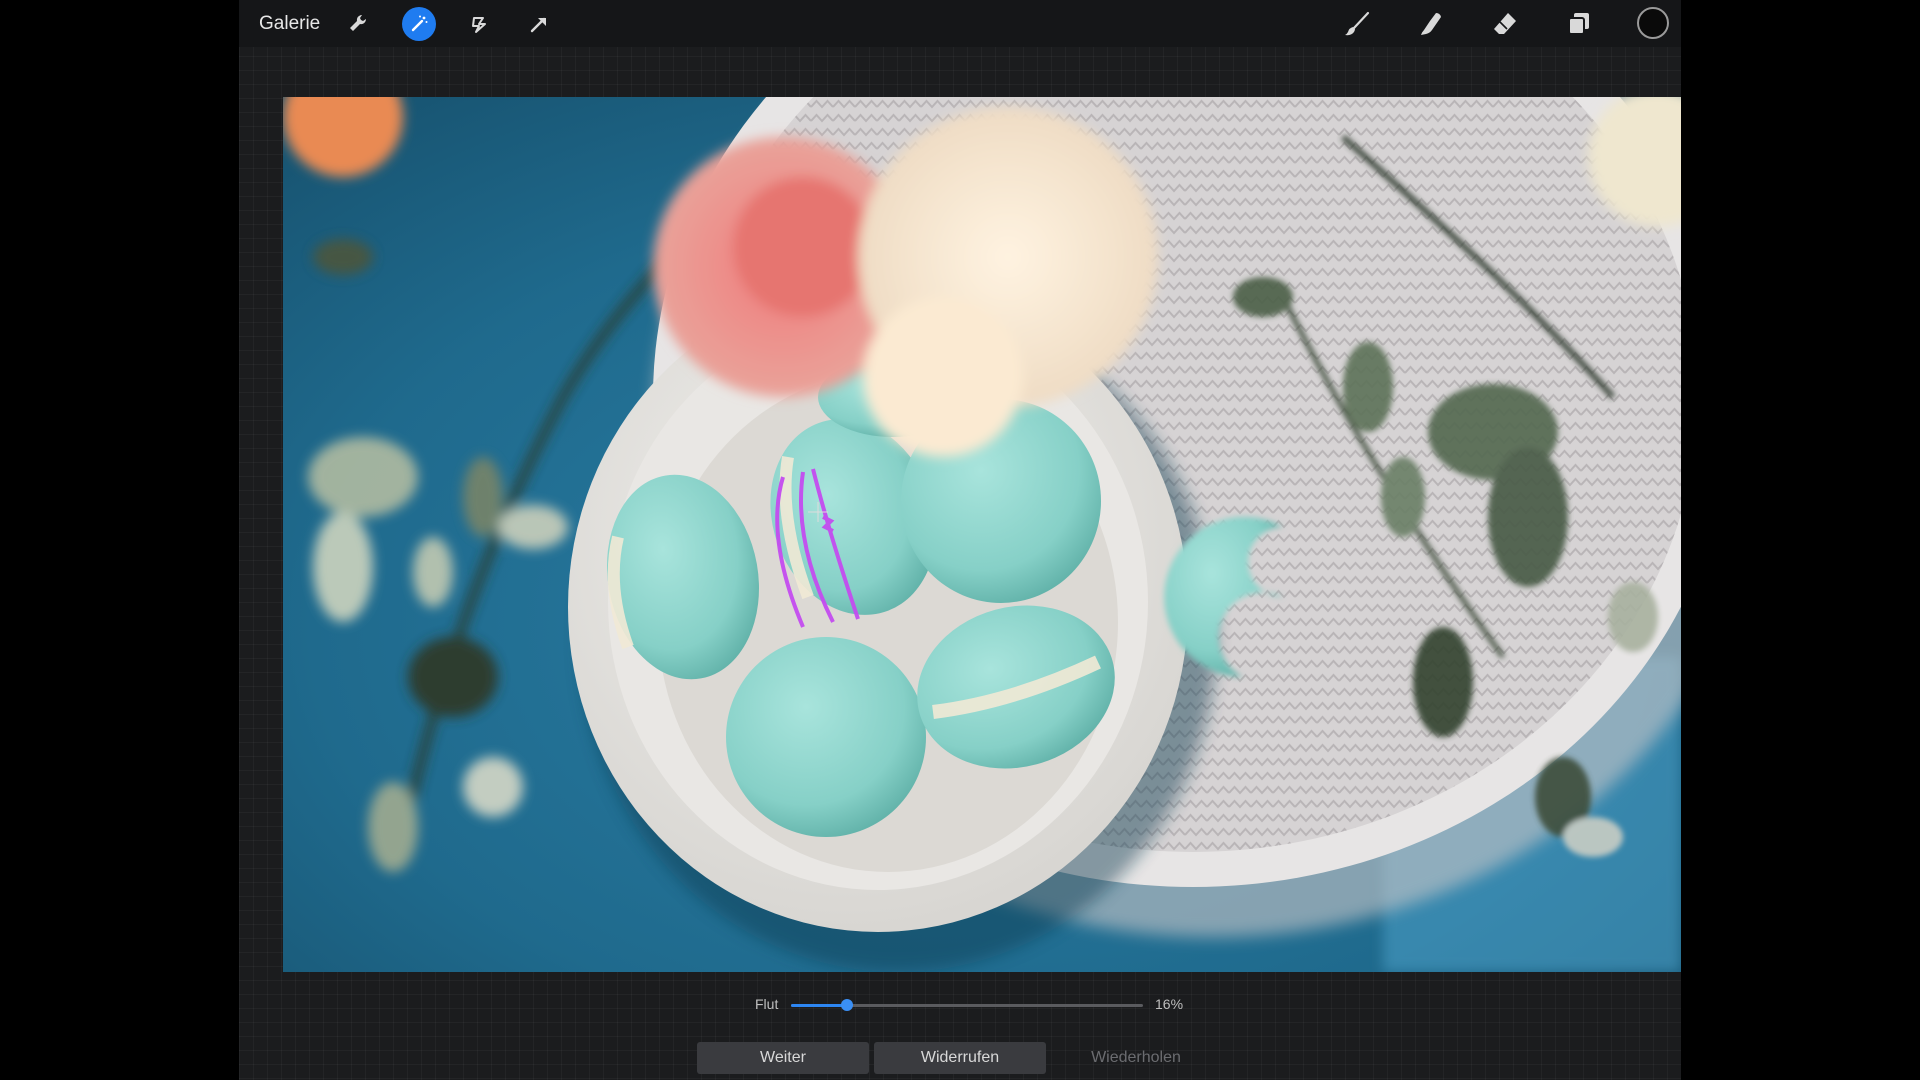 The width and height of the screenshot is (1920, 1080). I want to click on selection-icon, so click(479, 24).